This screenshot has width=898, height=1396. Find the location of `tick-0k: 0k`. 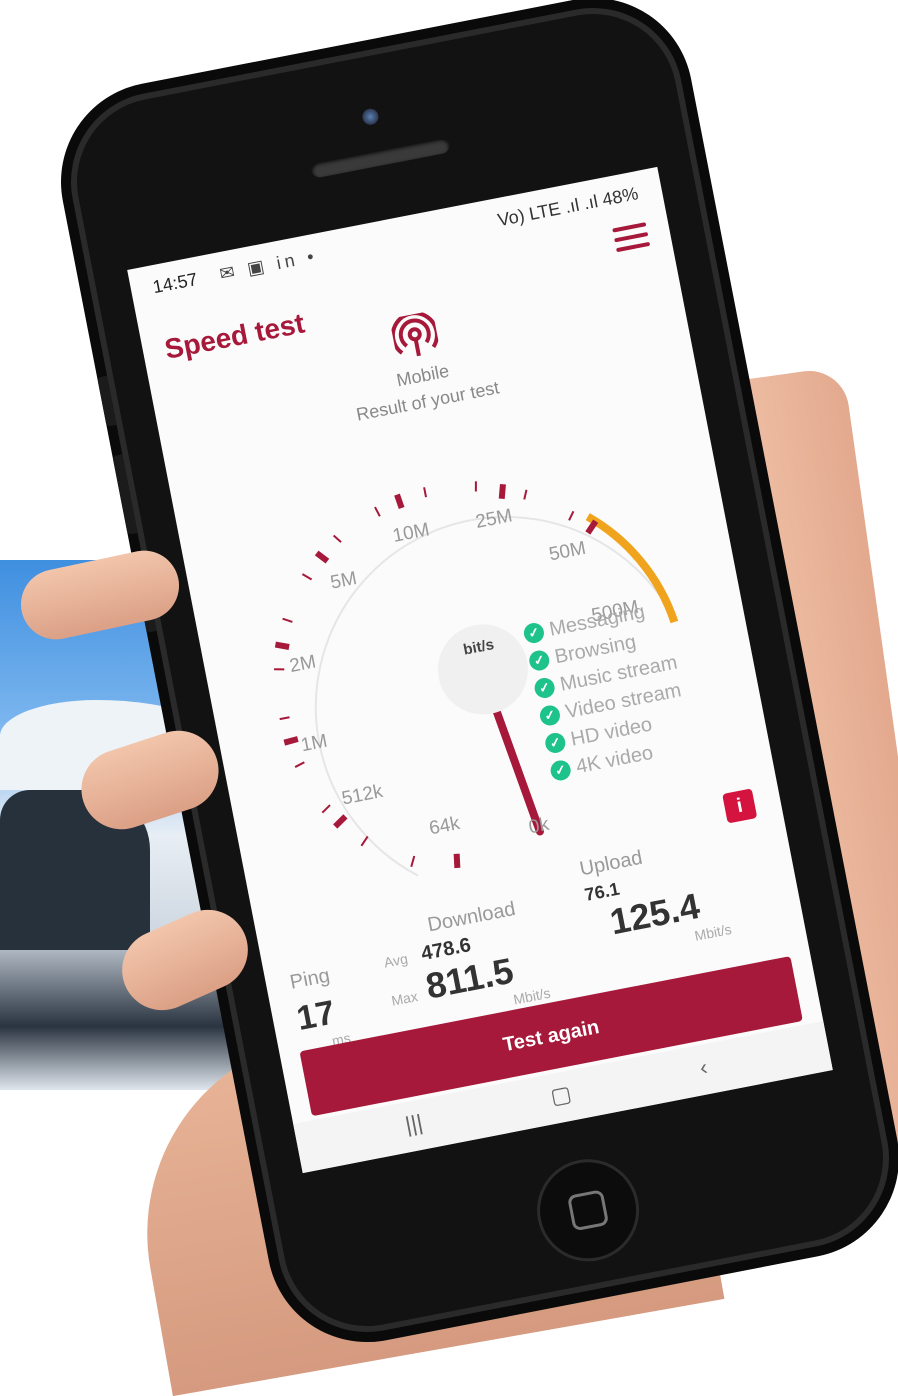

tick-0k: 0k is located at coordinates (539, 826).